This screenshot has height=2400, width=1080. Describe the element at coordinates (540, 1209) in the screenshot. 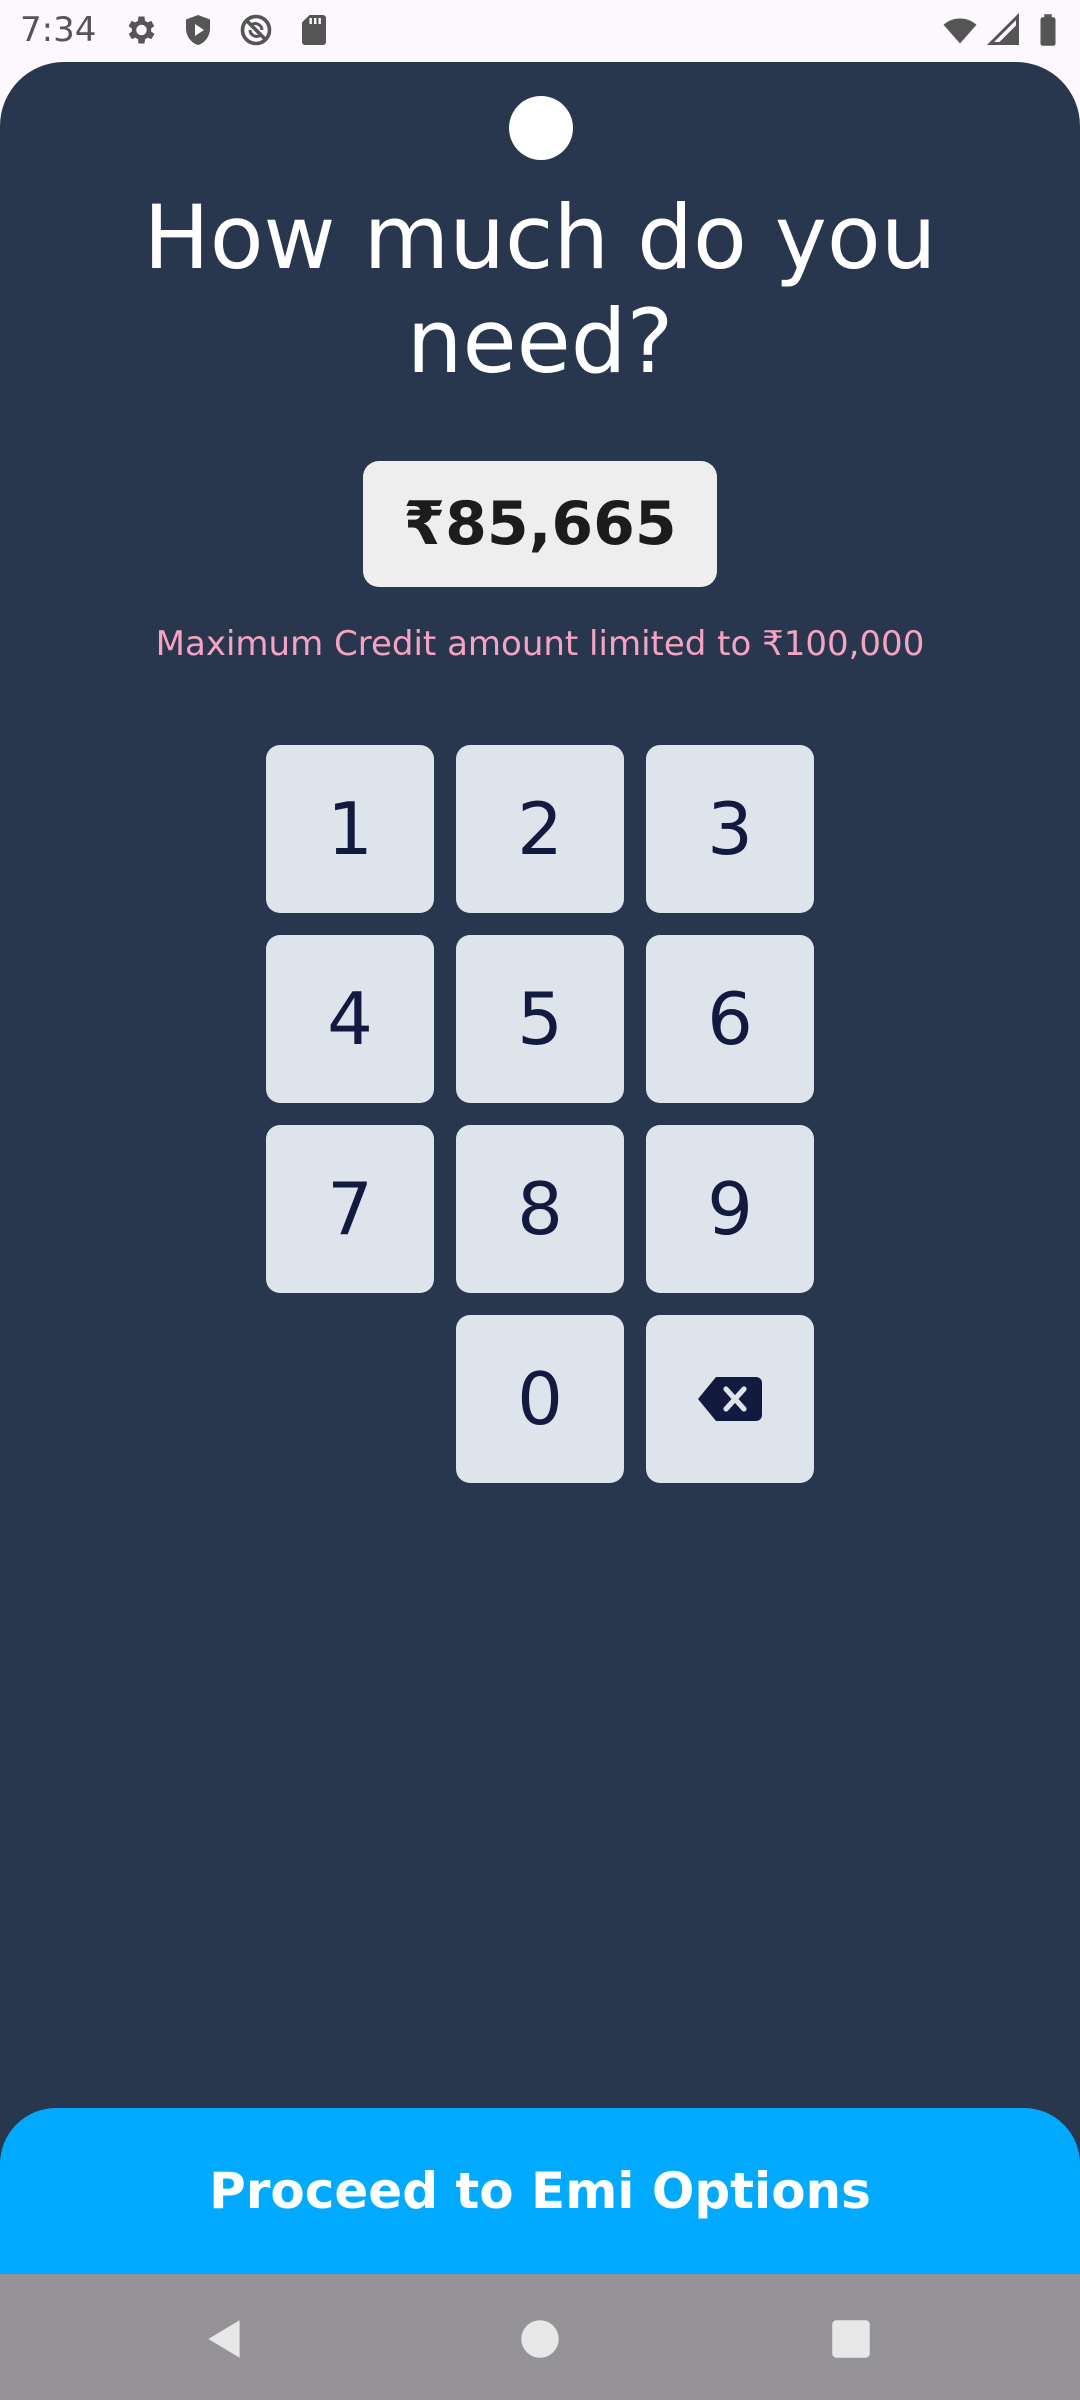

I see `key-8: 8` at that location.